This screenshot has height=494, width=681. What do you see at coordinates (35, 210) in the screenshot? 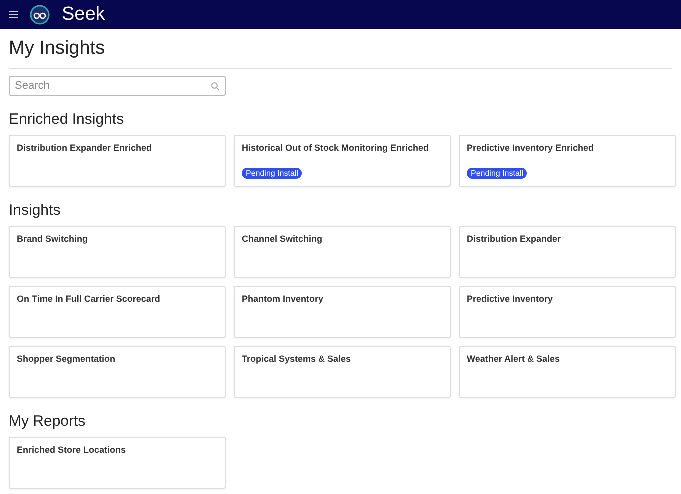
I see `section-heading: Insights` at bounding box center [35, 210].